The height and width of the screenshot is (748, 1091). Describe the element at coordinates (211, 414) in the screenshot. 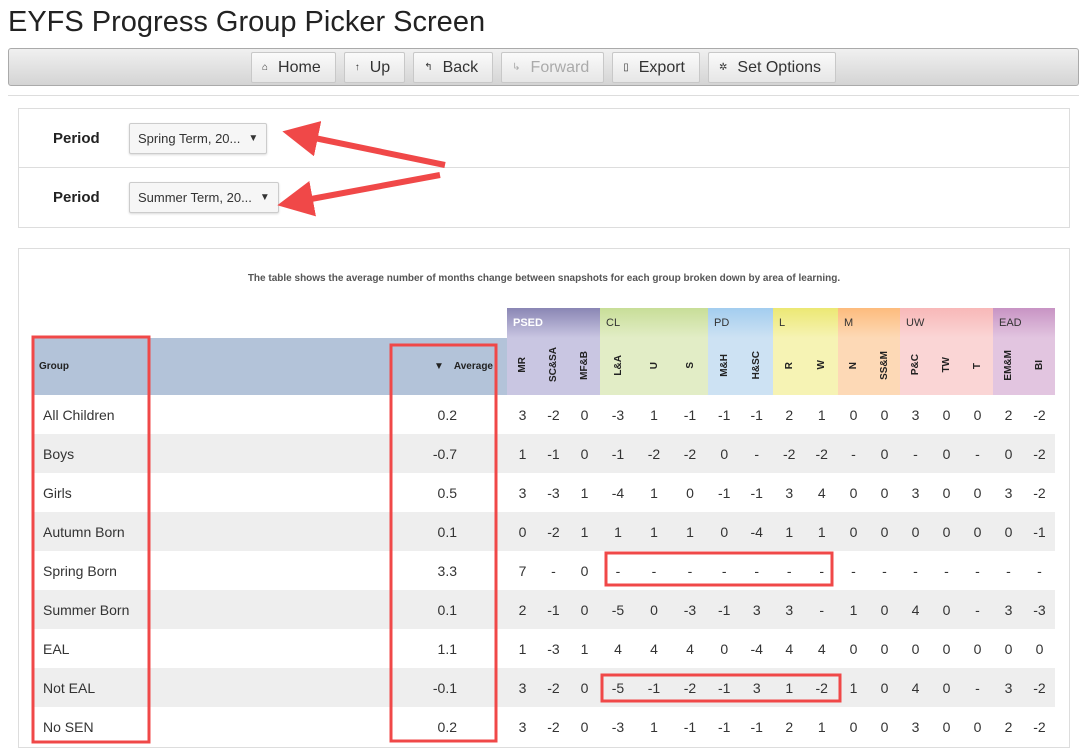

I see `group-name: All Children` at that location.